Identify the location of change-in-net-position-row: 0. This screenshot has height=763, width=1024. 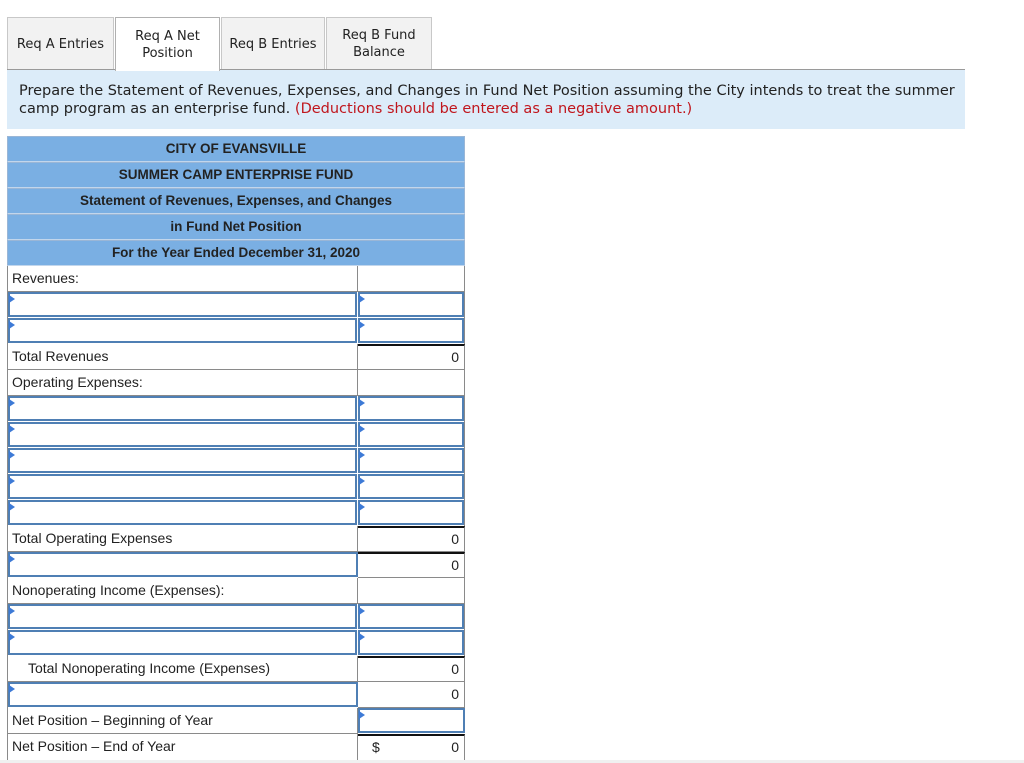
(236, 695).